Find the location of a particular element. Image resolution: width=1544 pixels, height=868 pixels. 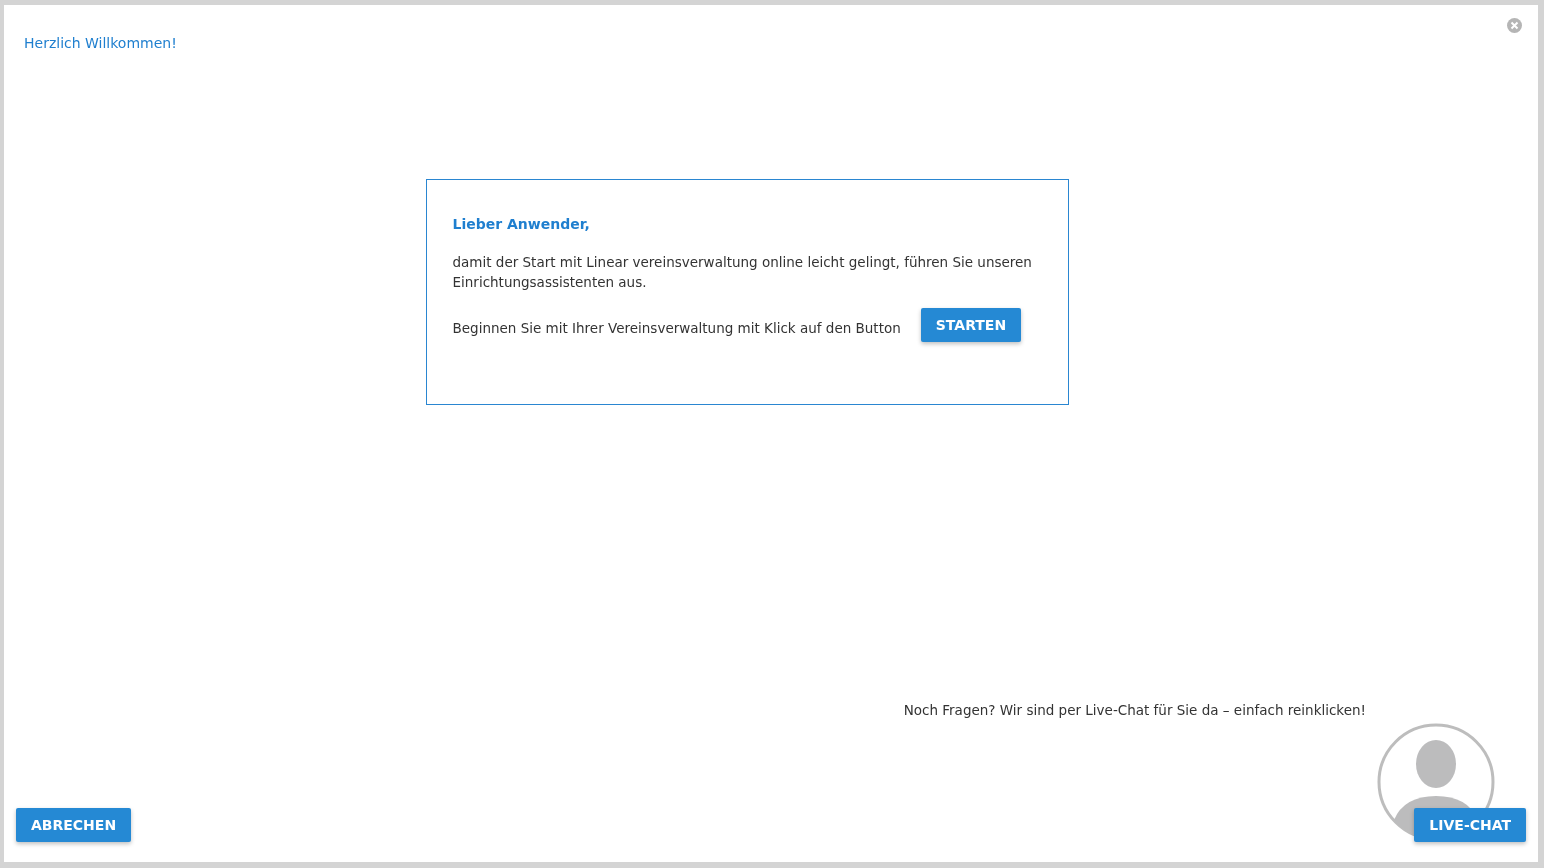

chat-hint-text: Noch Fragen? Wir sind per Live-Chat für Sie da – einfach reinklicken! is located at coordinates (1134, 710).